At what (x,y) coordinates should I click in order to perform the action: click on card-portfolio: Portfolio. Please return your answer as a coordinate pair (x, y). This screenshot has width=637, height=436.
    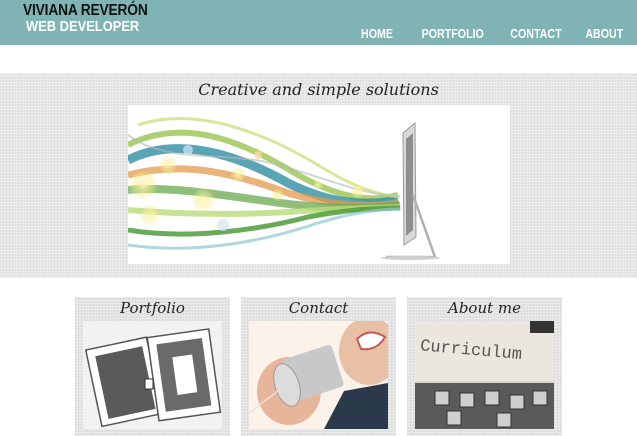
    Looking at the image, I should click on (152, 366).